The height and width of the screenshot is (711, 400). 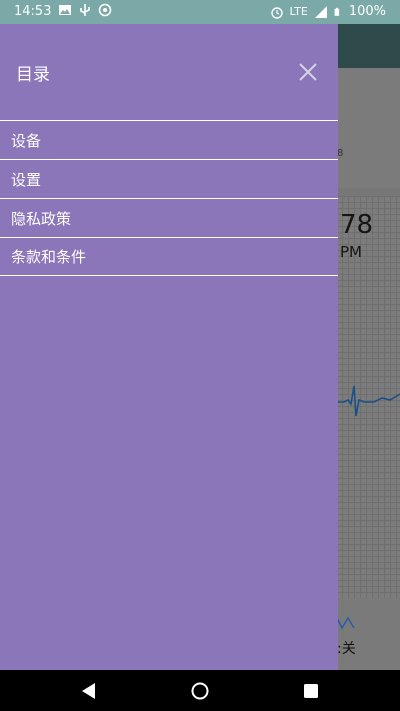 I want to click on menu-item-label: 设备, so click(x=26, y=140).